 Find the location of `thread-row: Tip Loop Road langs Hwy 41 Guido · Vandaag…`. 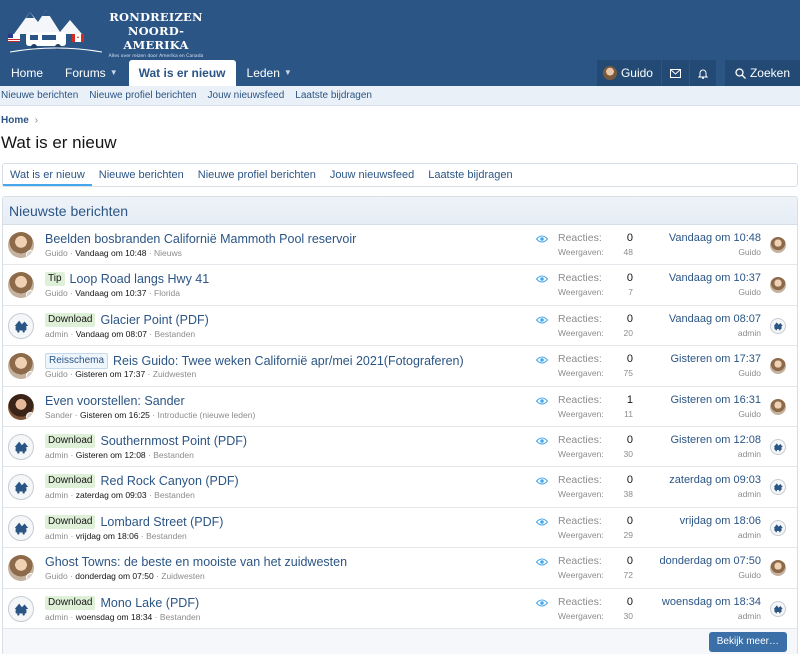

thread-row: Tip Loop Road langs Hwy 41 Guido · Vandaag… is located at coordinates (400, 285).